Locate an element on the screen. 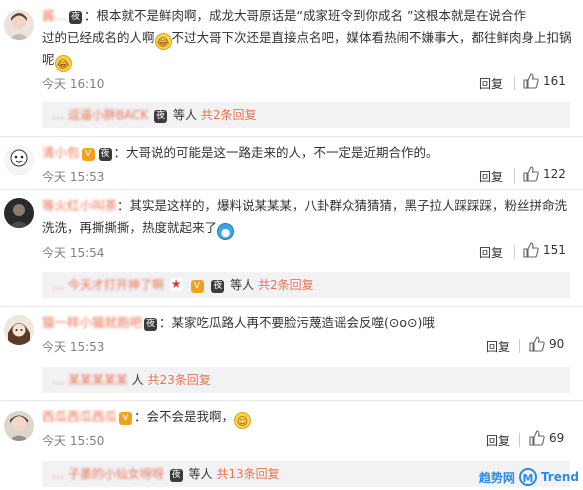 The height and width of the screenshot is (490, 583). like-count: 151 is located at coordinates (554, 250).